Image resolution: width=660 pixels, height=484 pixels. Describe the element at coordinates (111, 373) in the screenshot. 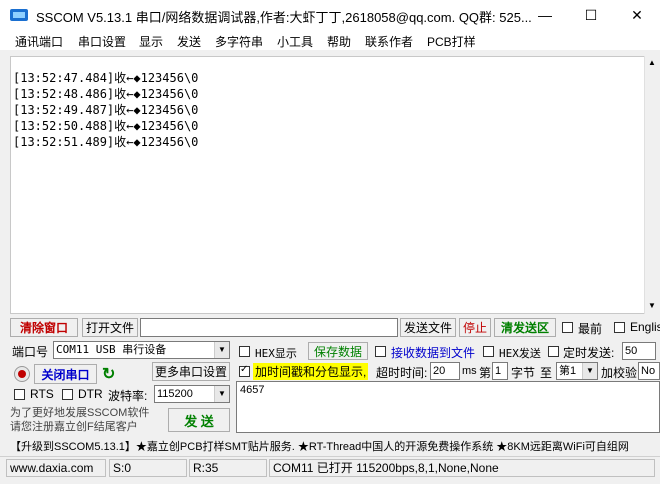

I see `refresh-icon: ↻` at that location.